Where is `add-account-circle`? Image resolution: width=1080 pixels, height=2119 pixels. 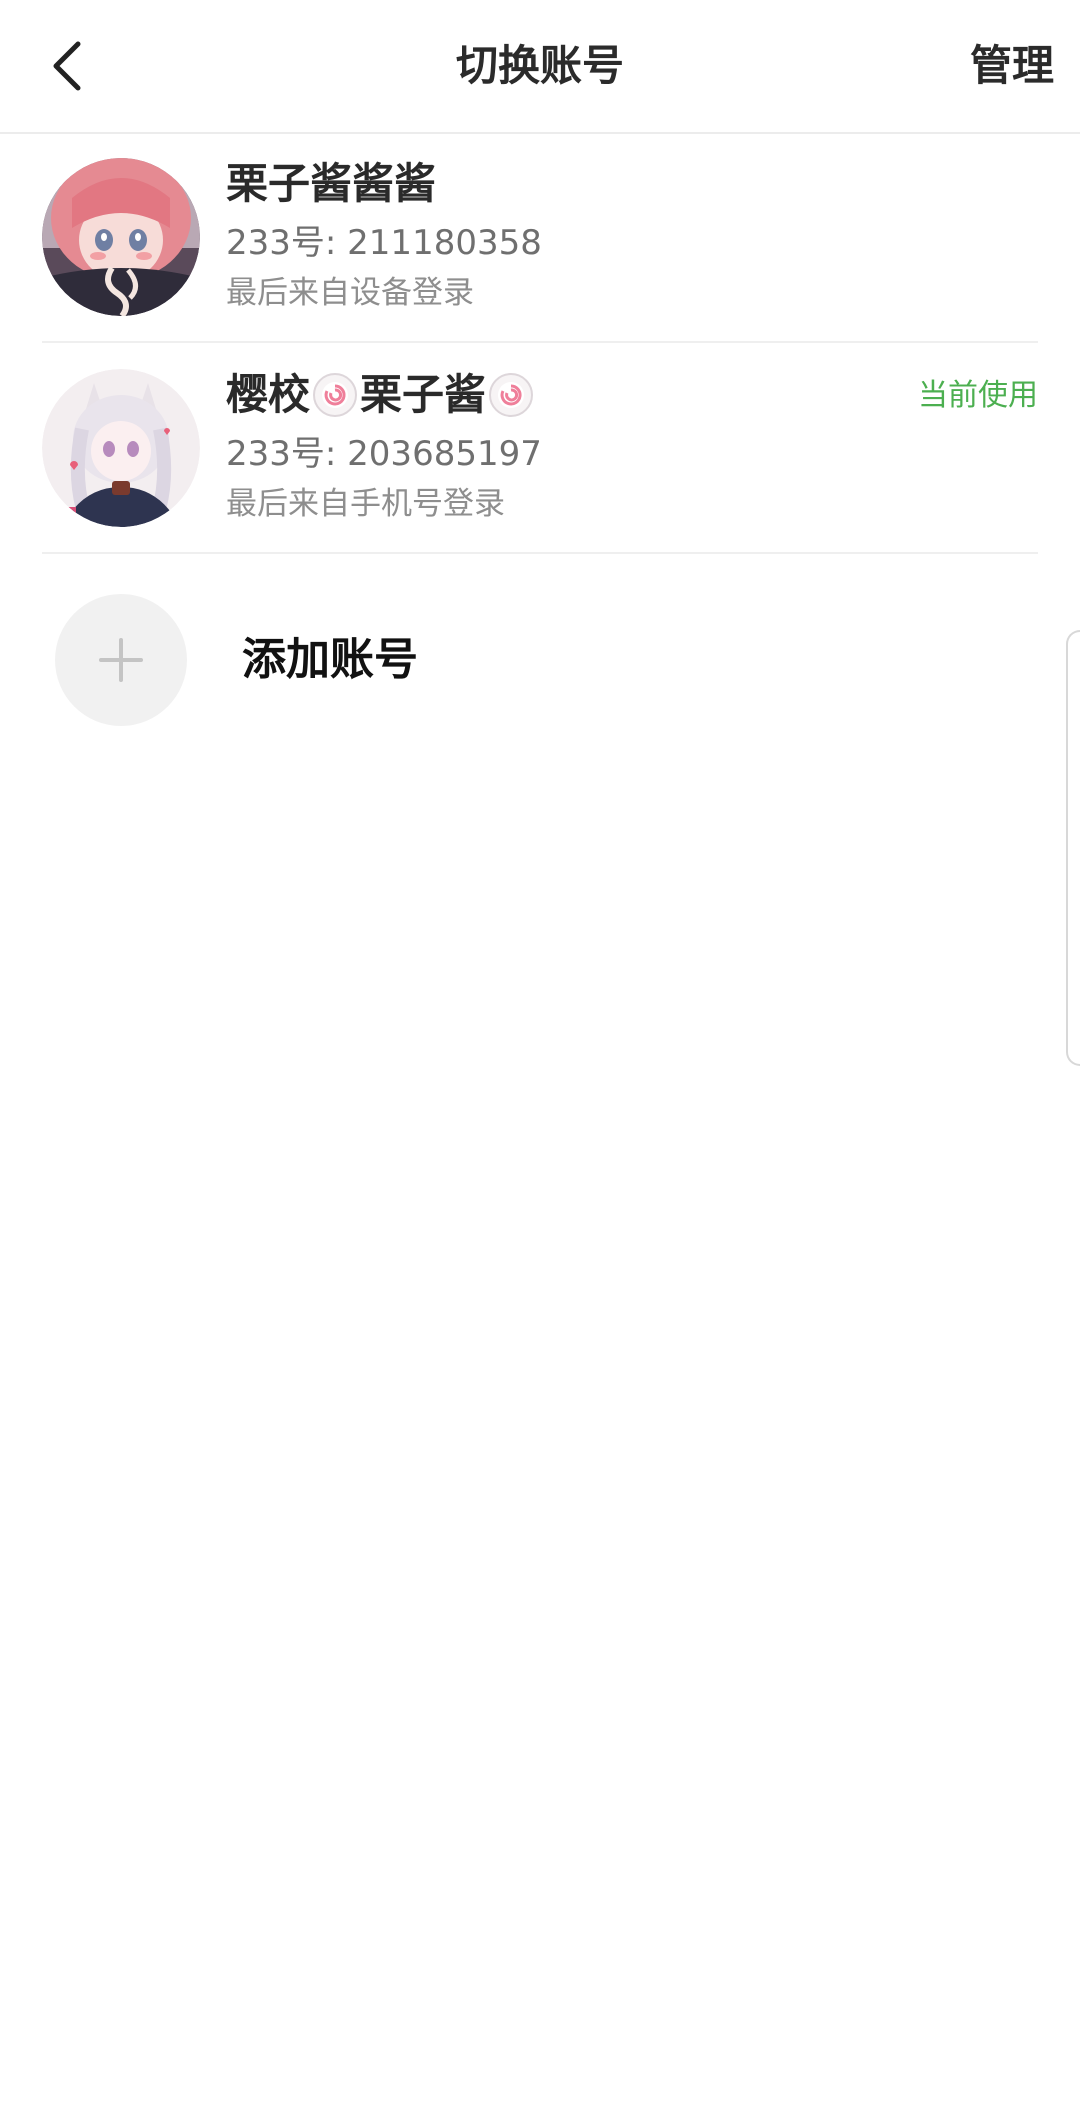
add-account-circle is located at coordinates (121, 660).